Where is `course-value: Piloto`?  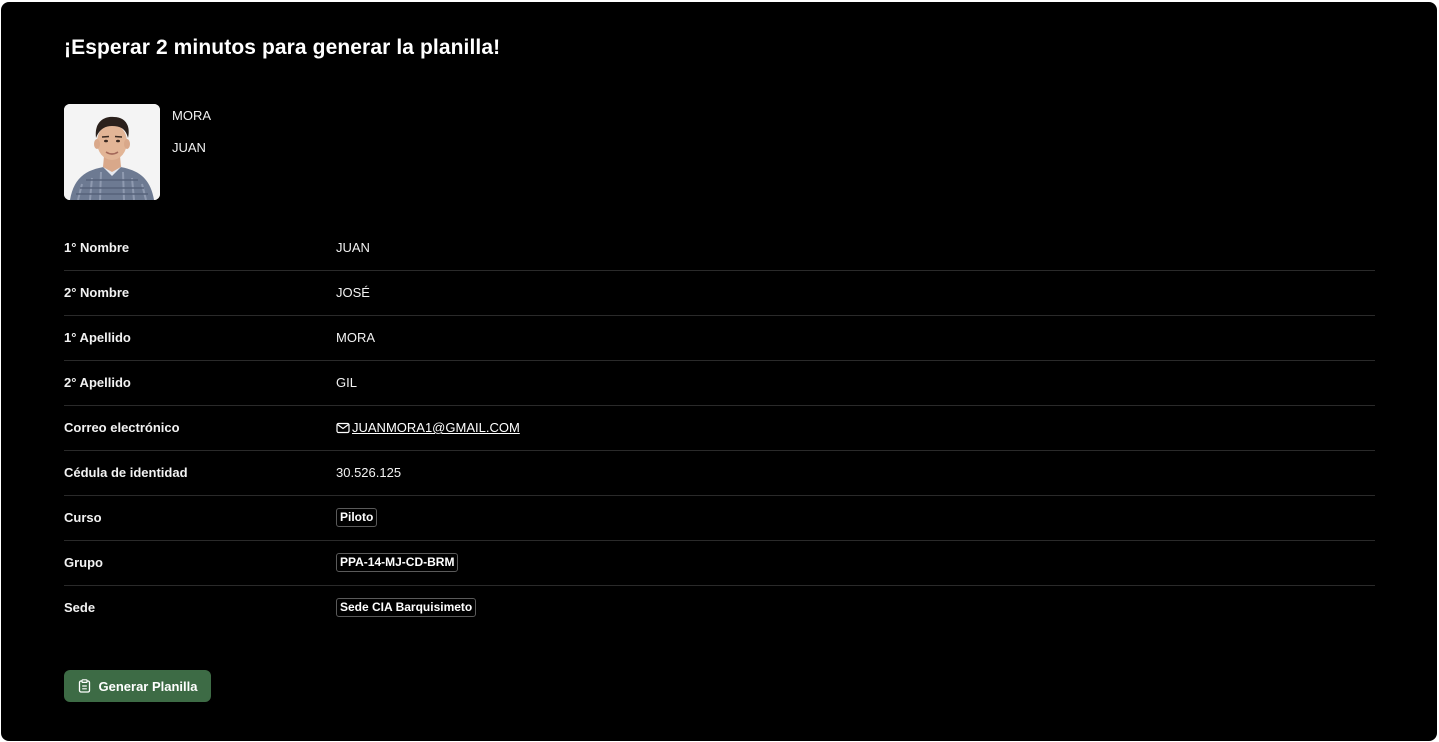
course-value: Piloto is located at coordinates (357, 517).